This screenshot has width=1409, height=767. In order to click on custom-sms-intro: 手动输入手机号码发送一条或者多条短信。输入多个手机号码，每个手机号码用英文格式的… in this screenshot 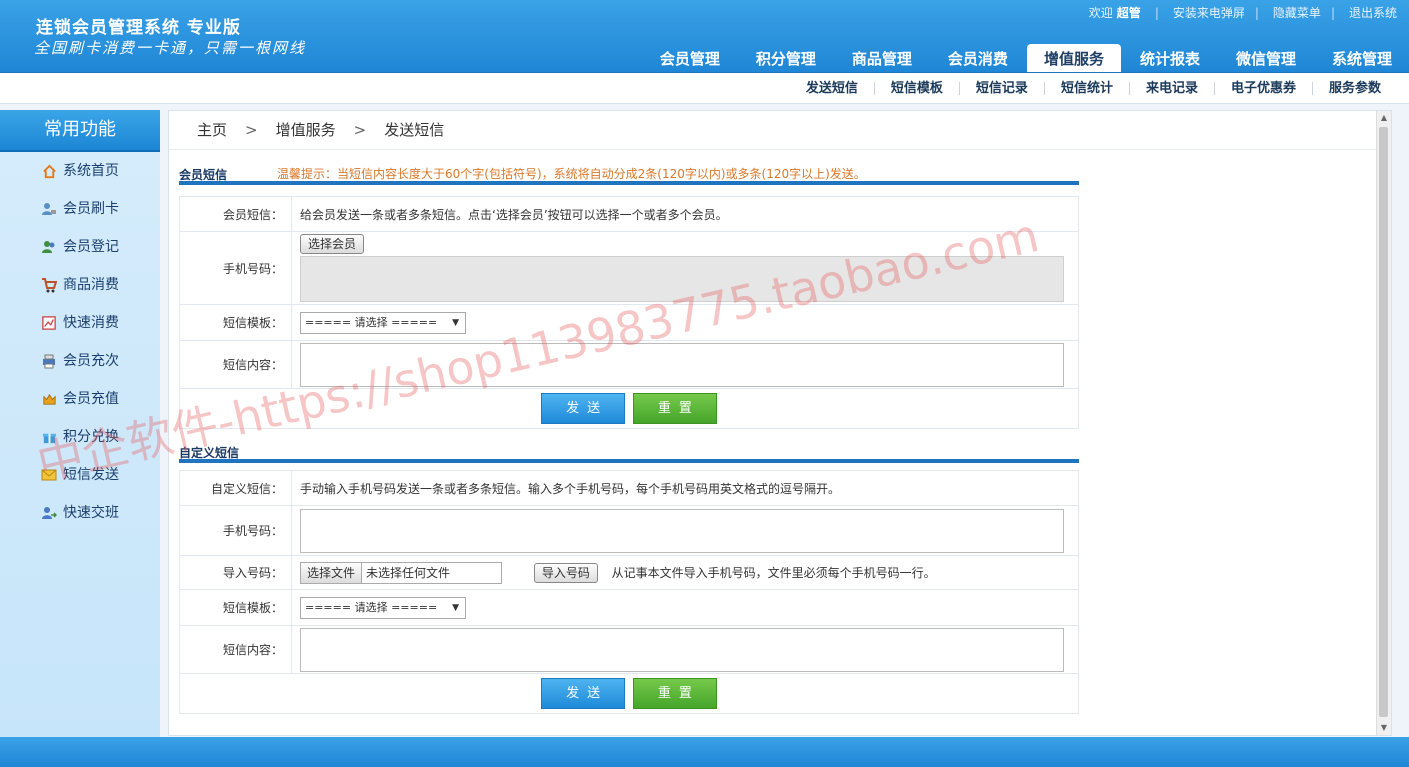, I will do `click(685, 488)`.